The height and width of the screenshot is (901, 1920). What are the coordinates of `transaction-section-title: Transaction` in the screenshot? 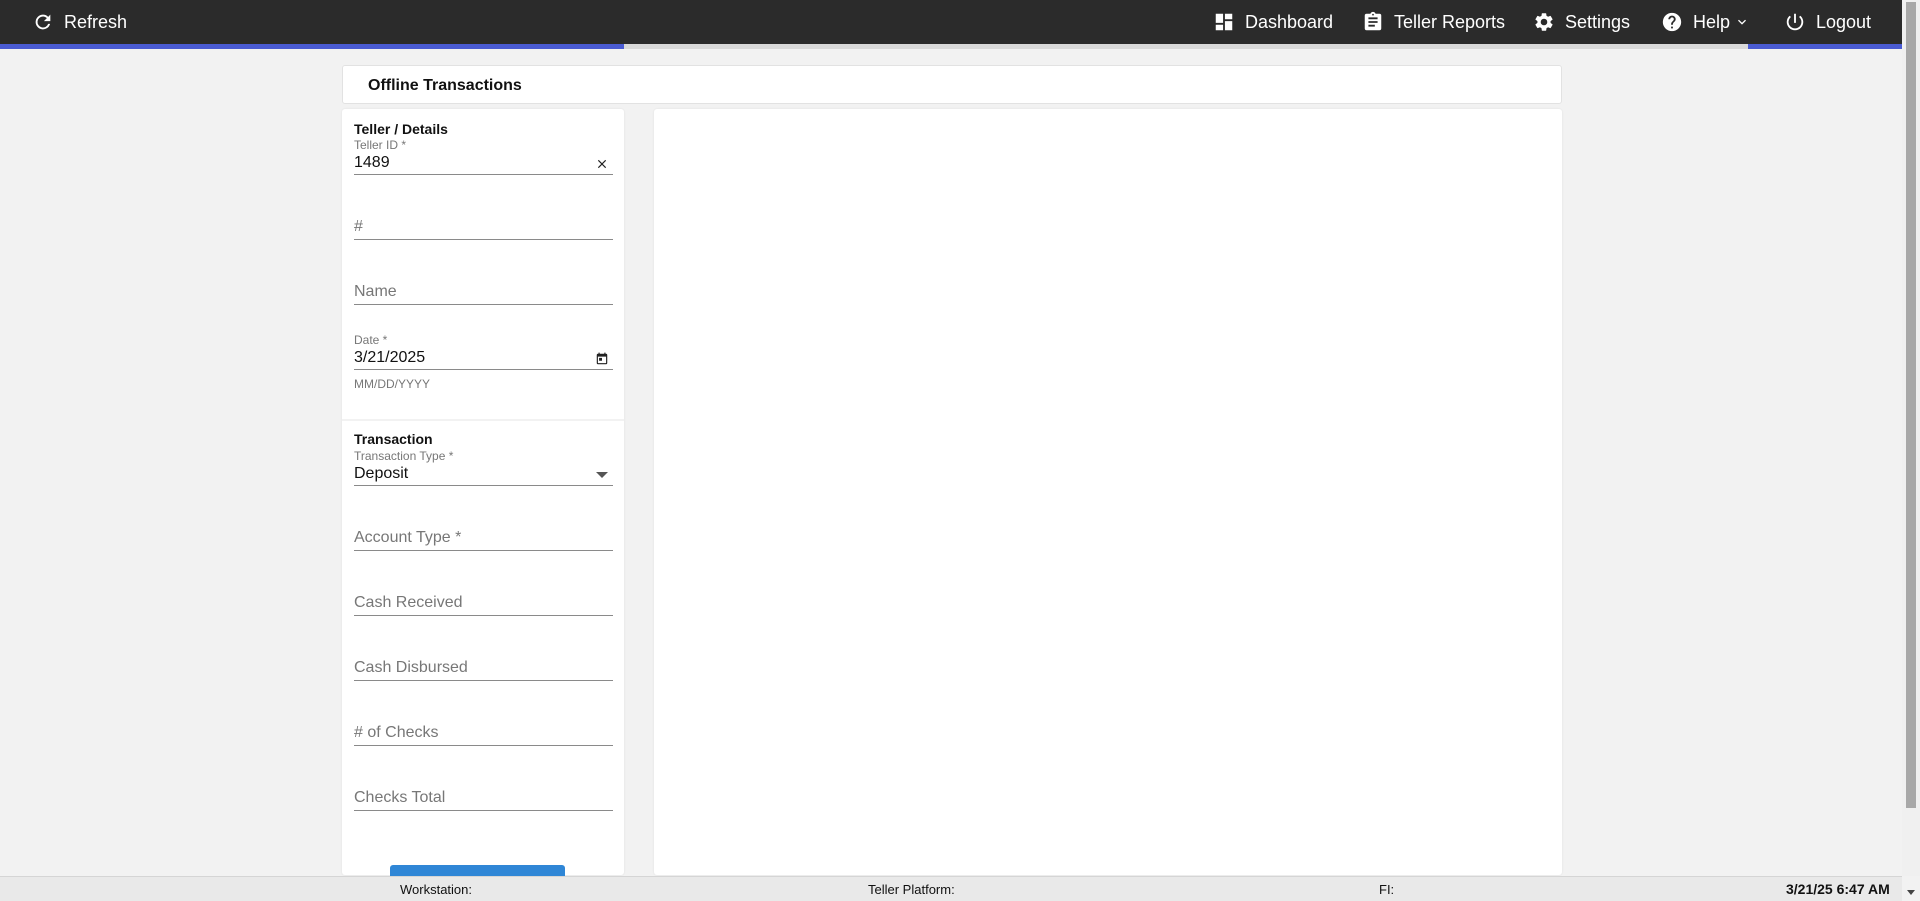 It's located at (393, 439).